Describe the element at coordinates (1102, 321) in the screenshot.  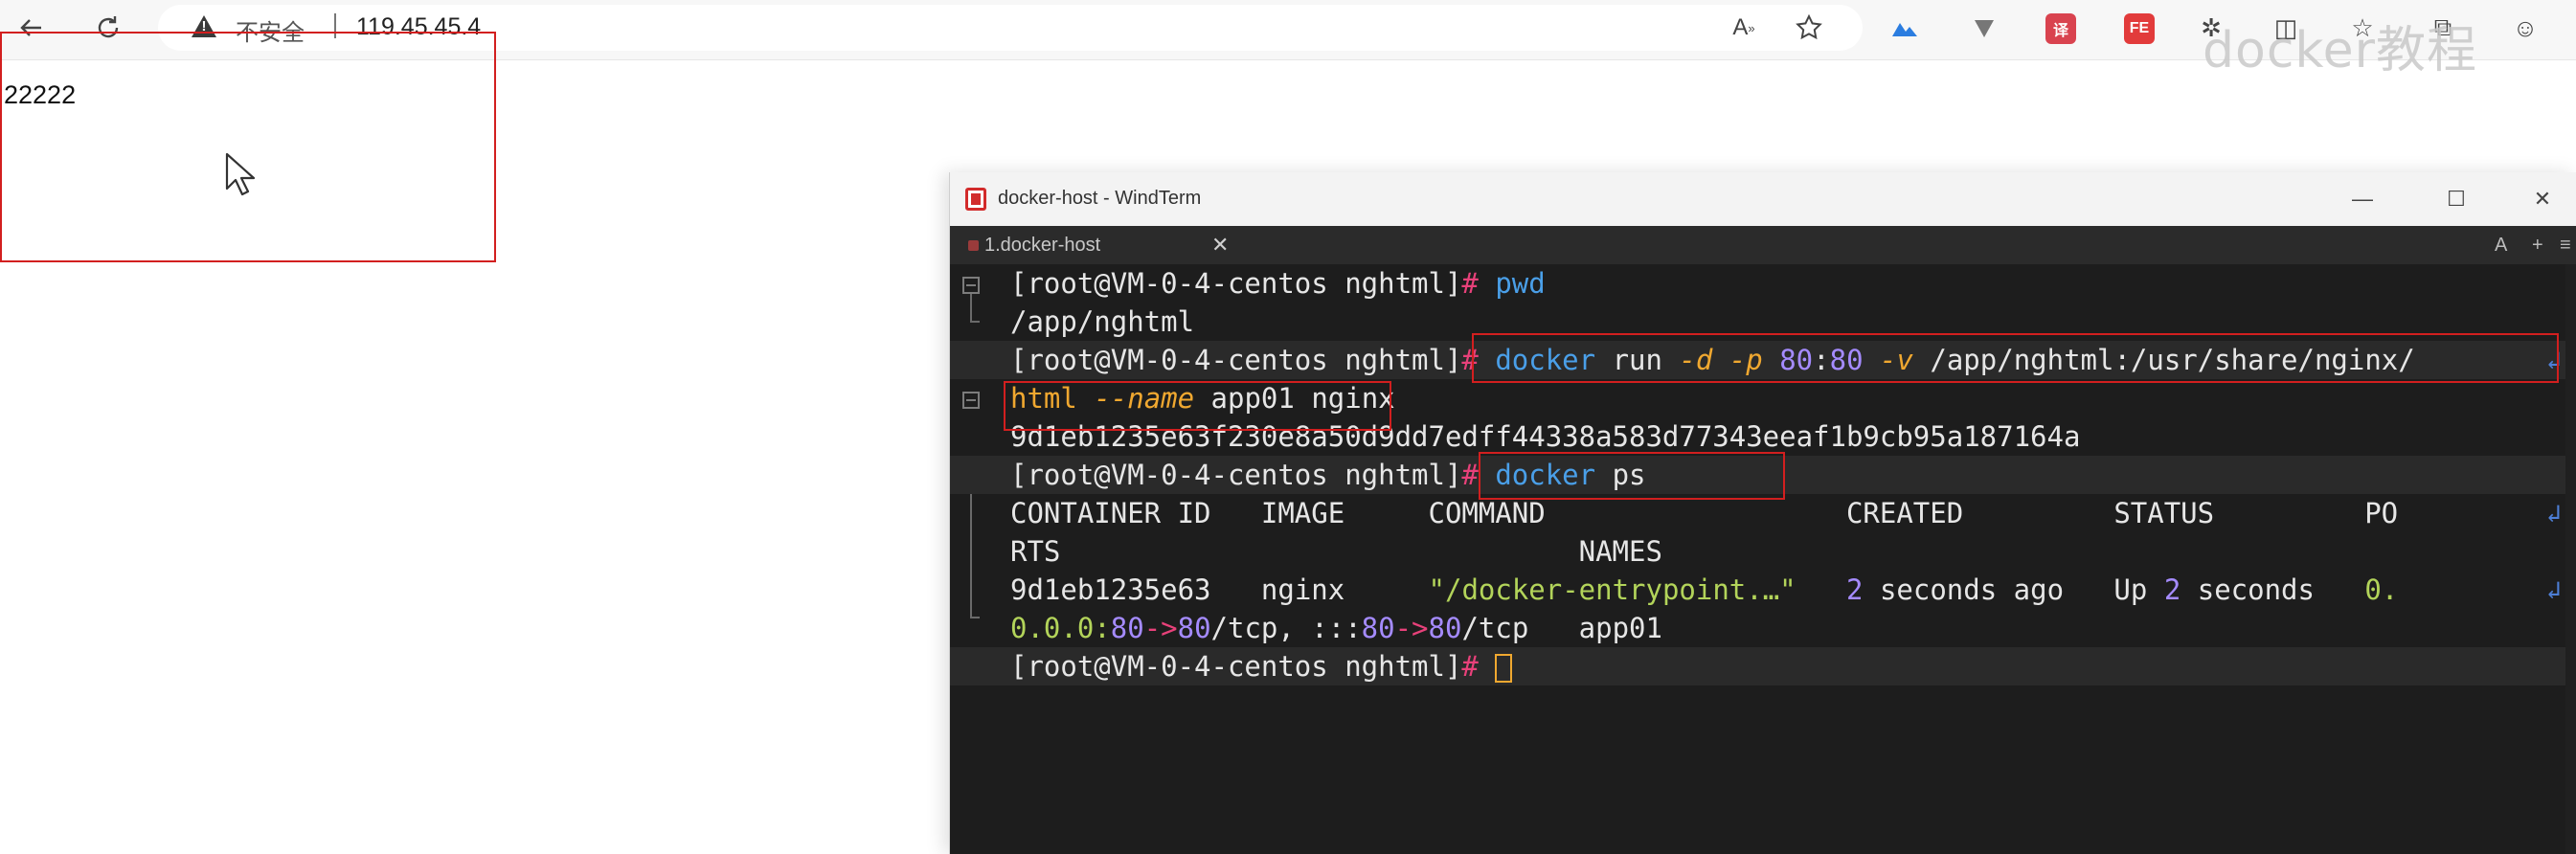
I see `terminal-line: /app/nghtml` at that location.